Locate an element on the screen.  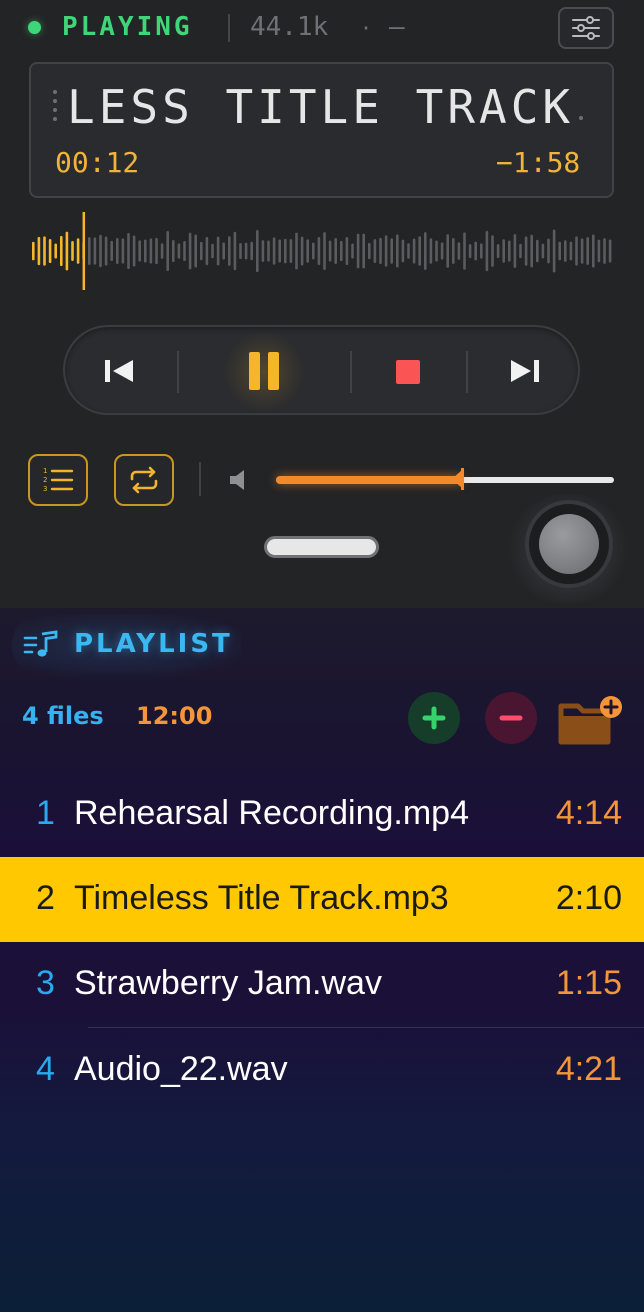
bit-depth: — is located at coordinates (397, 27).